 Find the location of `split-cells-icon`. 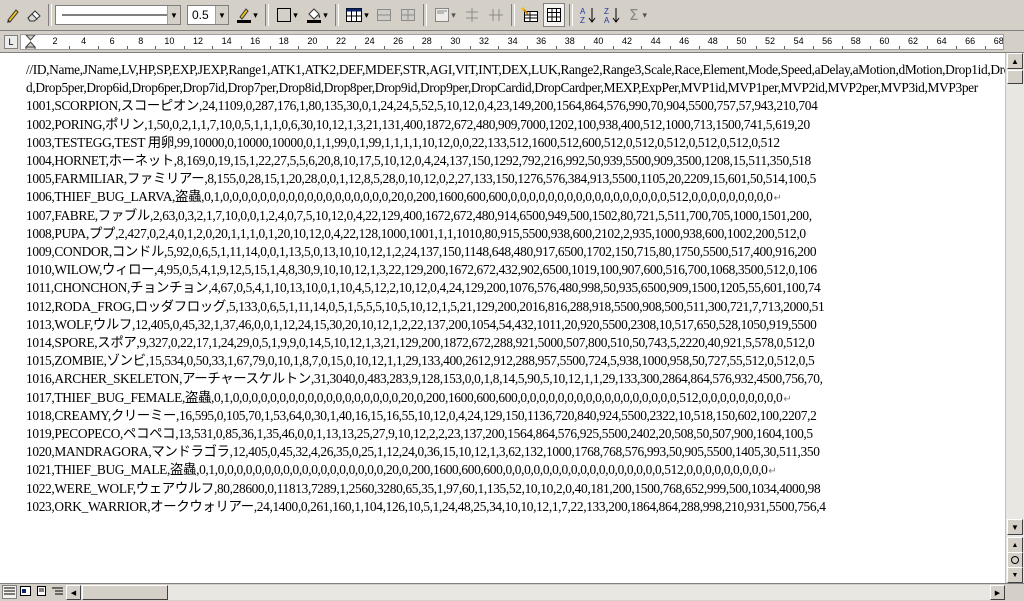

split-cells-icon is located at coordinates (408, 15).